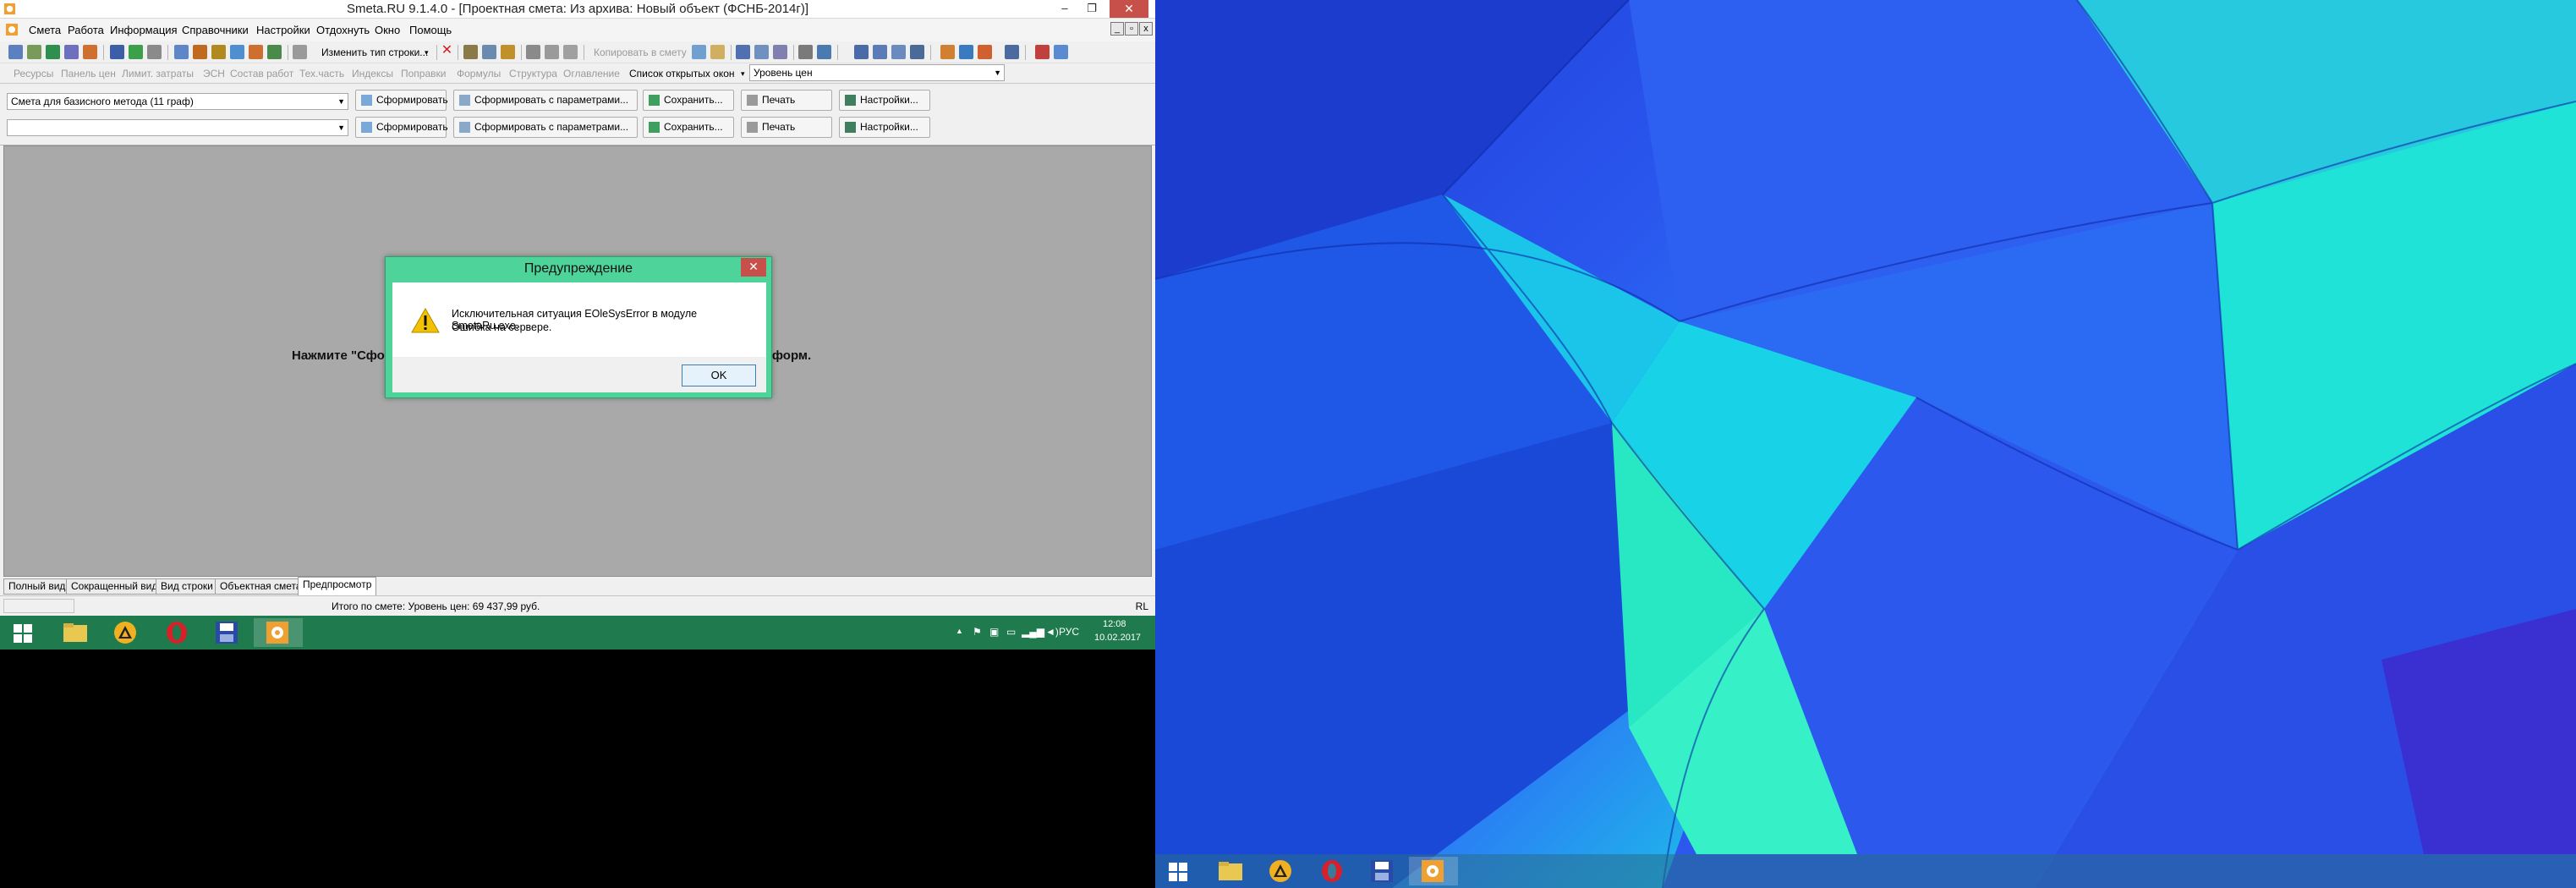  Describe the element at coordinates (719, 375) in the screenshot. I see `ok-button: OK` at that location.